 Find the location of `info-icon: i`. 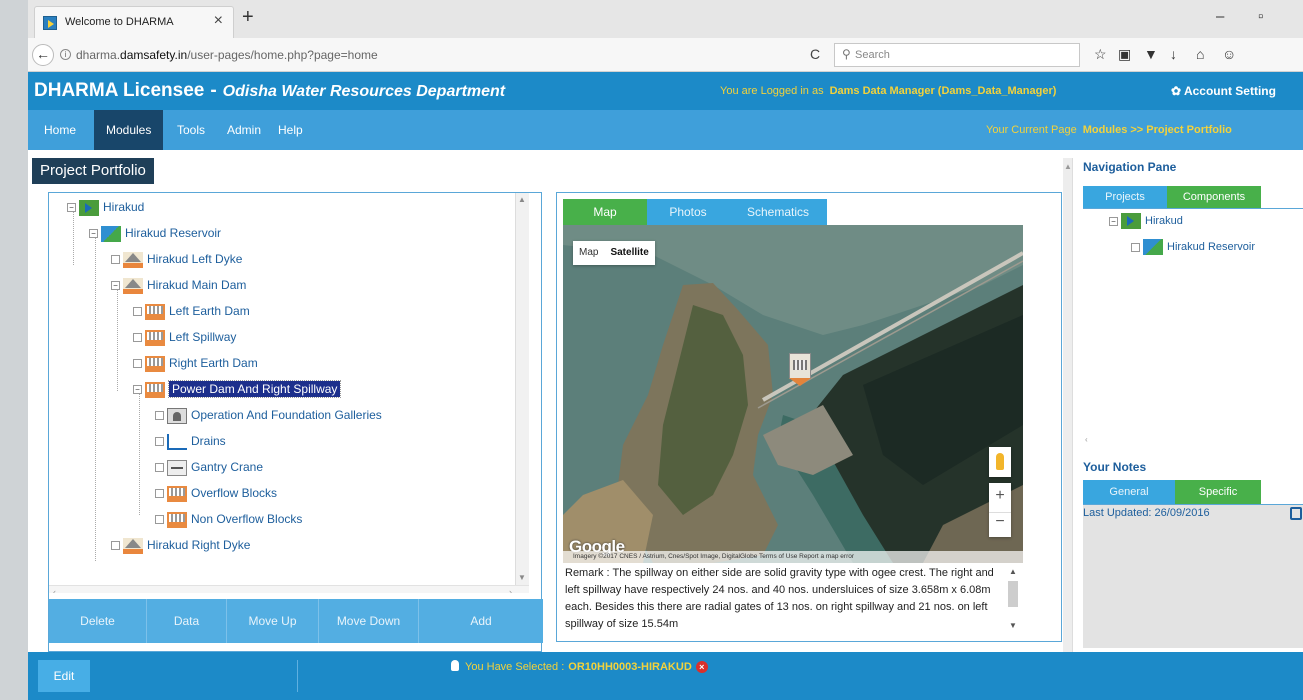

info-icon: i is located at coordinates (65, 54).